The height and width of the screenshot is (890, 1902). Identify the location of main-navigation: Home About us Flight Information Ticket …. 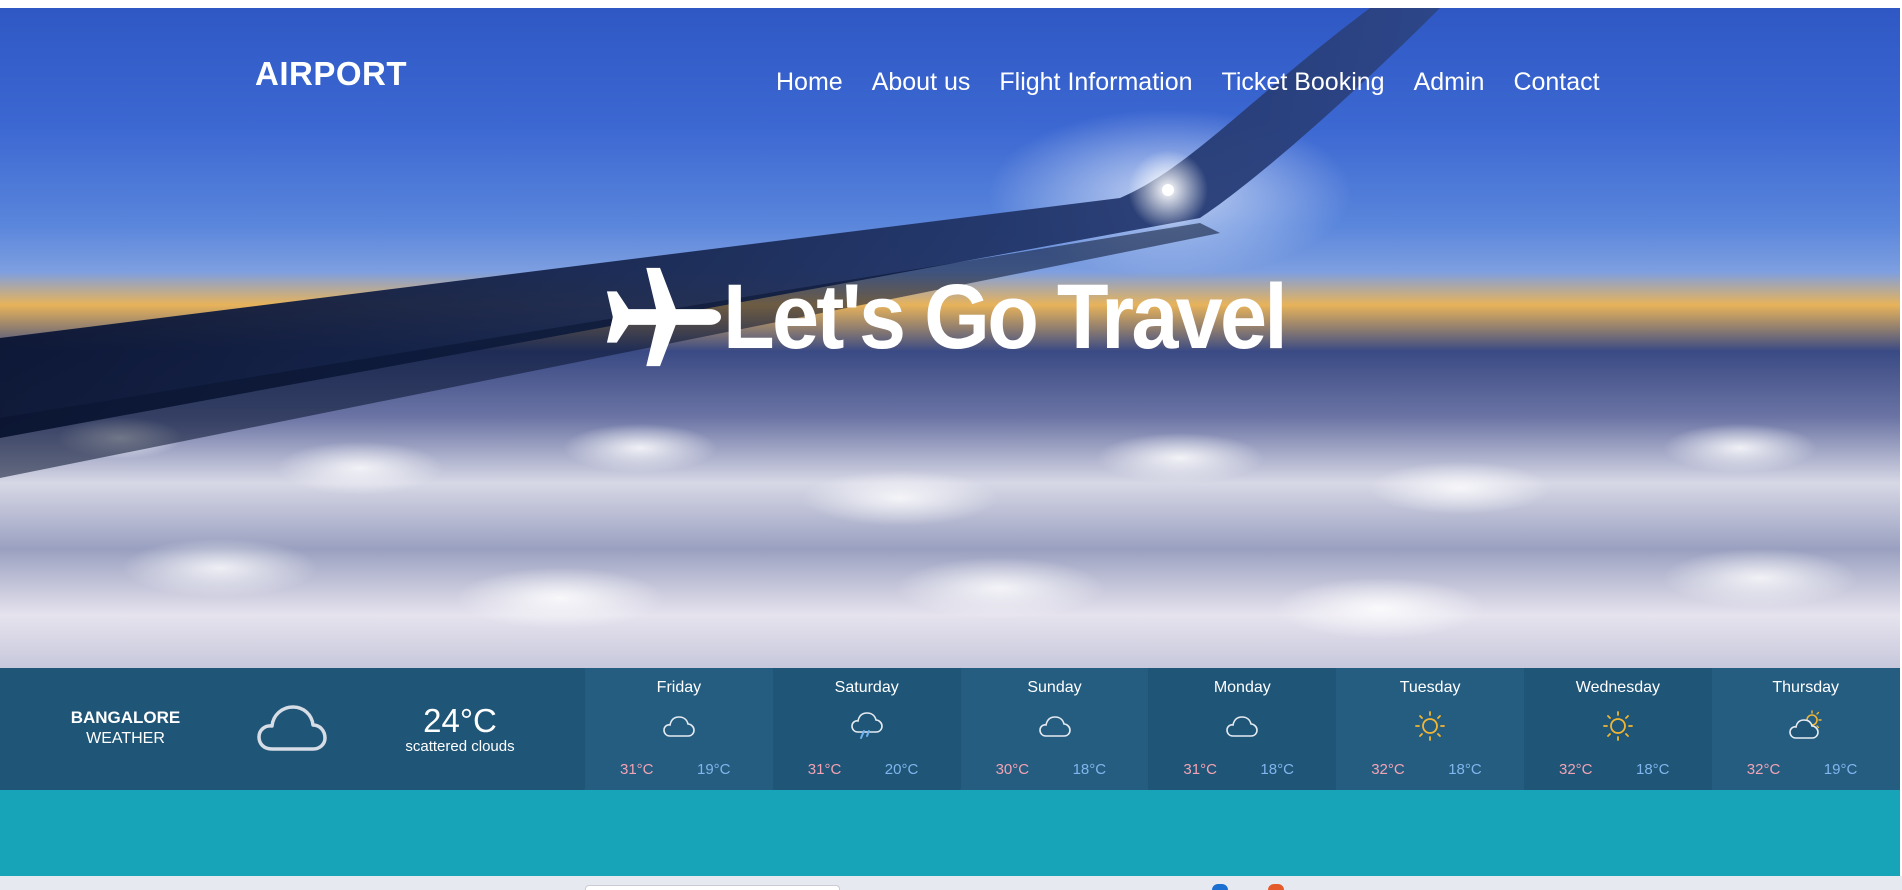
(1202, 82).